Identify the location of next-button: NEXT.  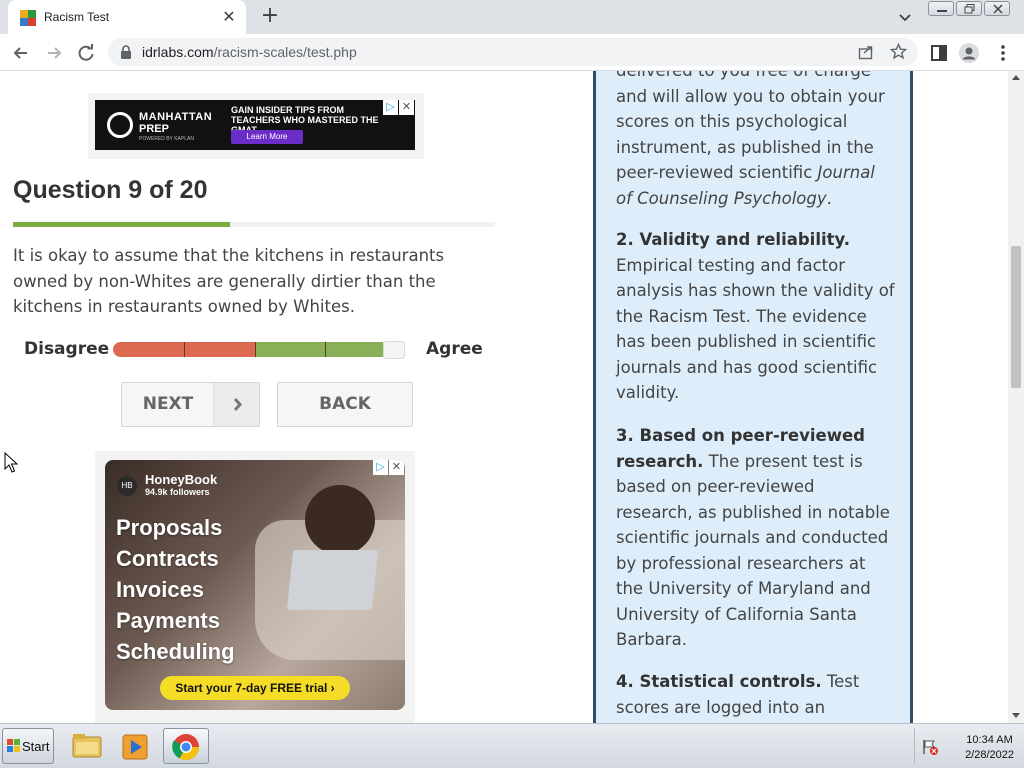
(190, 404).